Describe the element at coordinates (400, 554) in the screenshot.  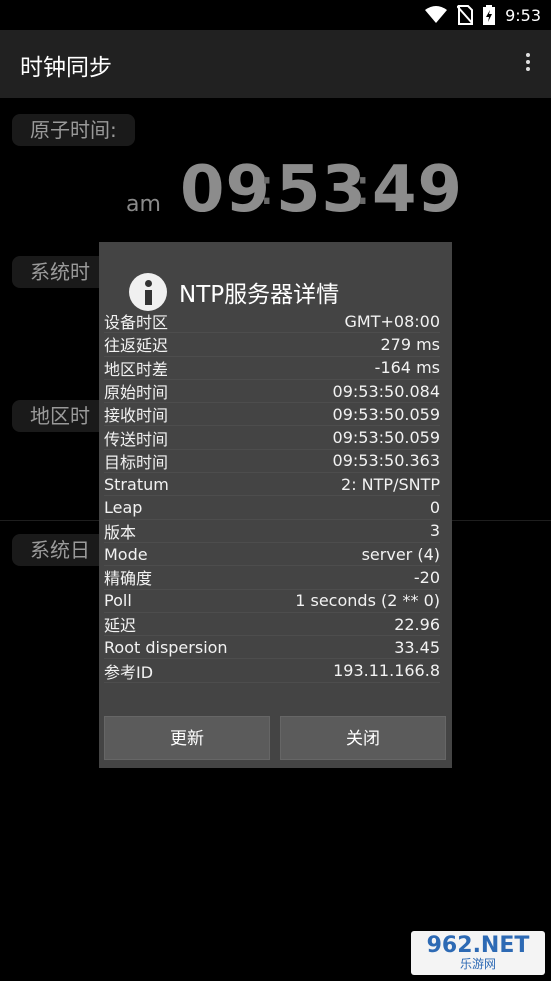
I see `detail-value: server (4)` at that location.